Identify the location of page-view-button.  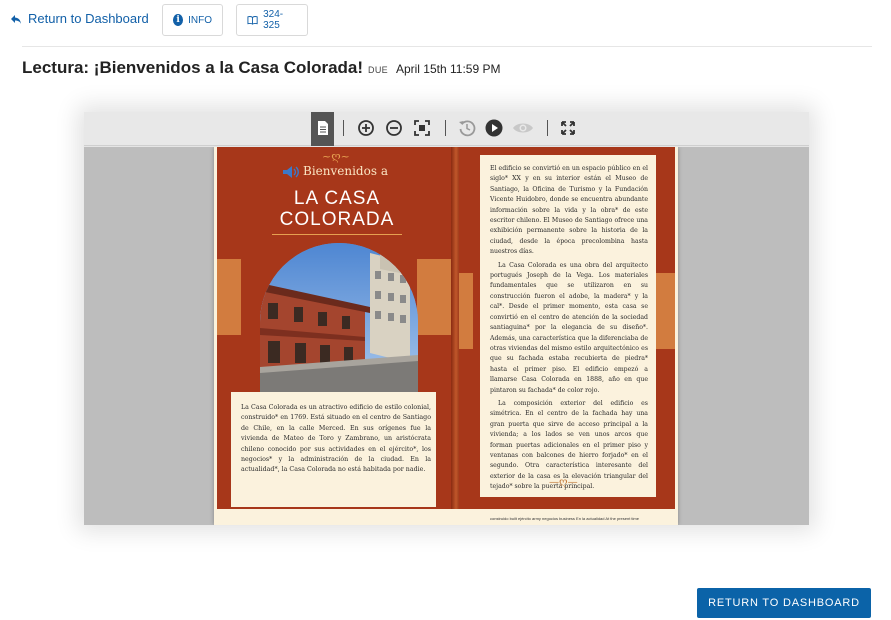
(323, 128).